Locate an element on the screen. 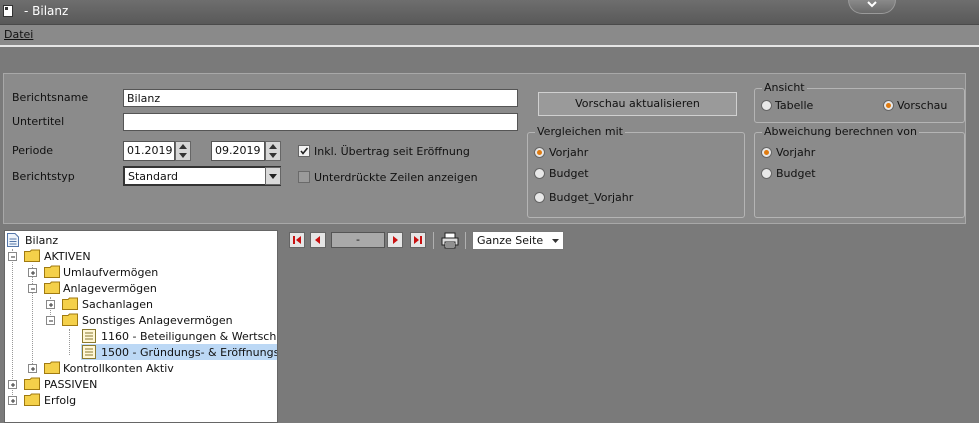 The image size is (979, 423). spacer-strip is located at coordinates (489, 59).